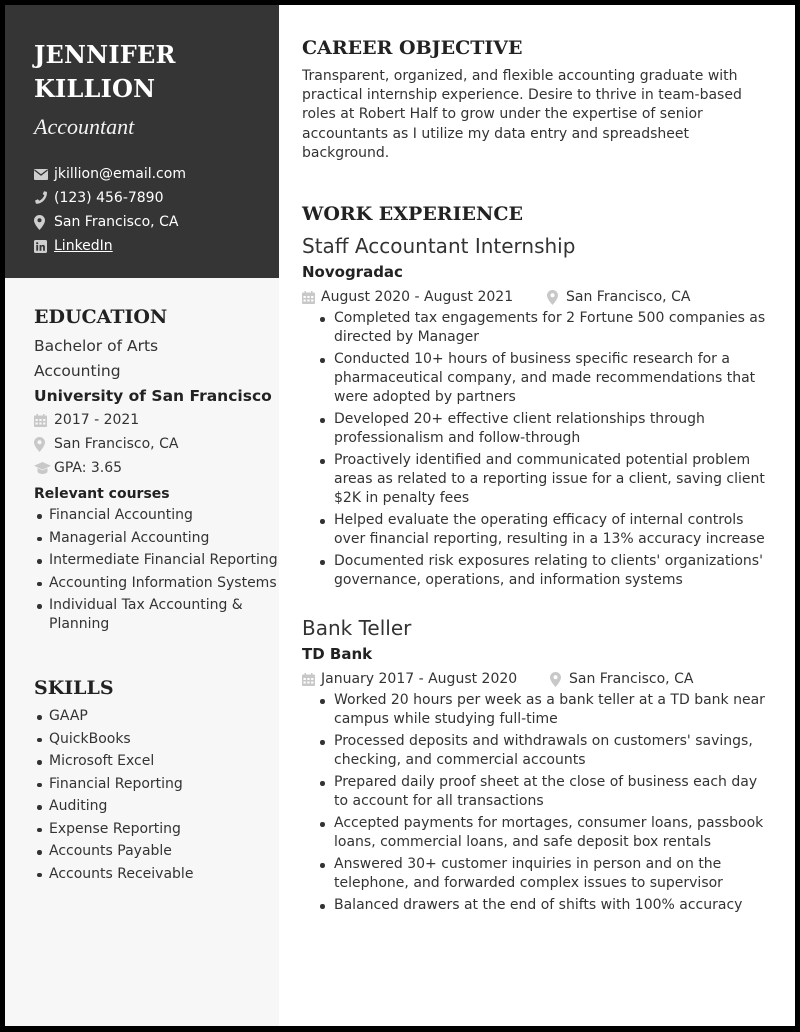 The width and height of the screenshot is (800, 1032). I want to click on candidate-name: JENNIFER KILLION, so click(156, 72).